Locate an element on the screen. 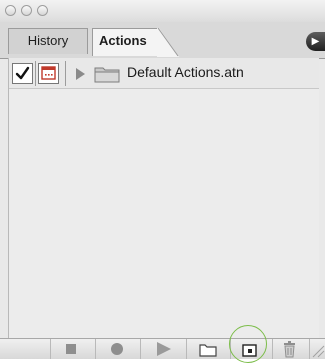 Image resolution: width=325 pixels, height=363 pixels. play-icon is located at coordinates (164, 349).